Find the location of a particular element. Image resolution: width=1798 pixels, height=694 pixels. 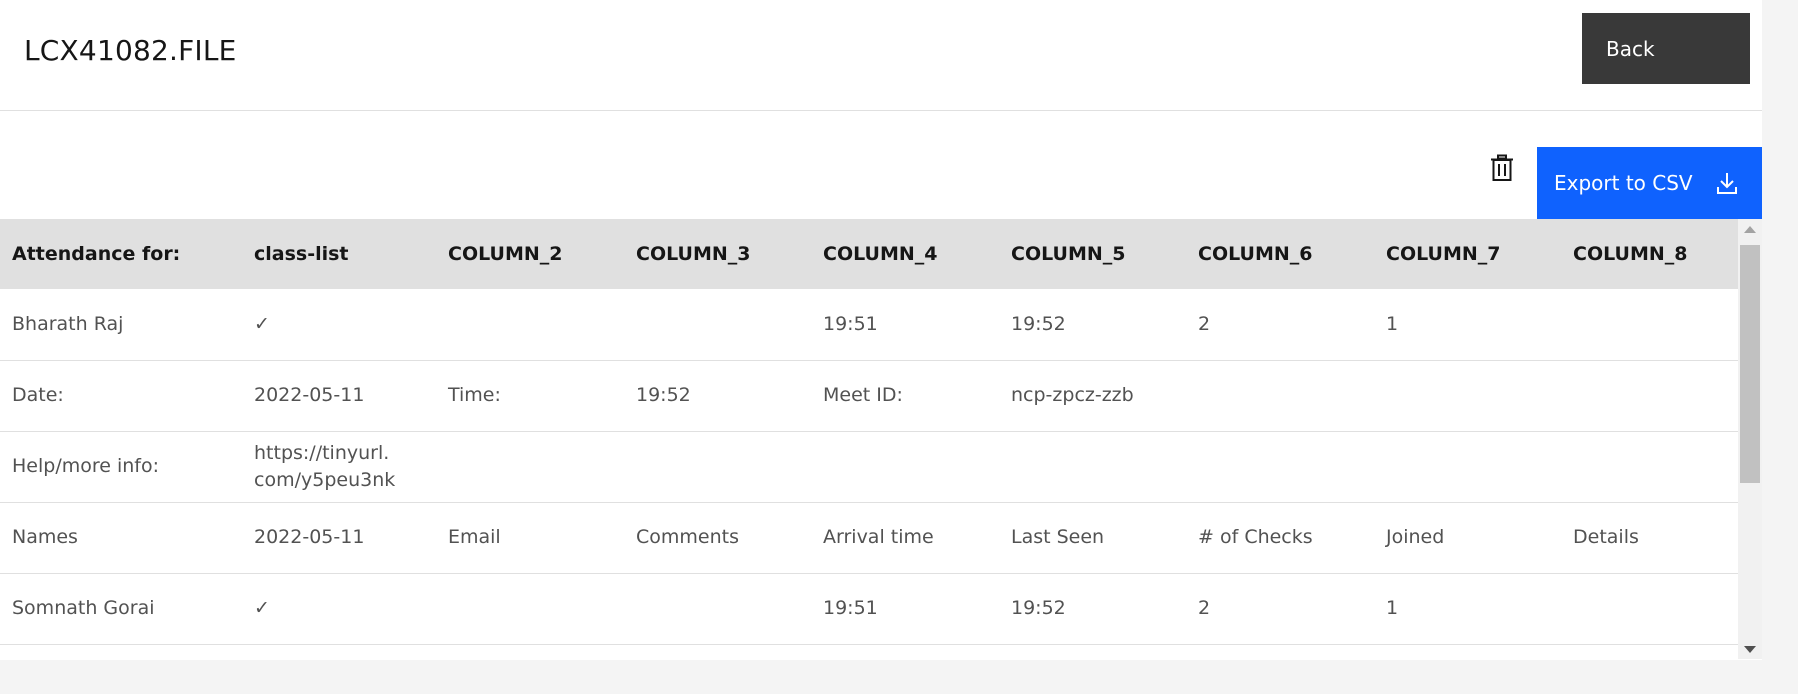

scroll-down-arrow is located at coordinates (1750, 649).